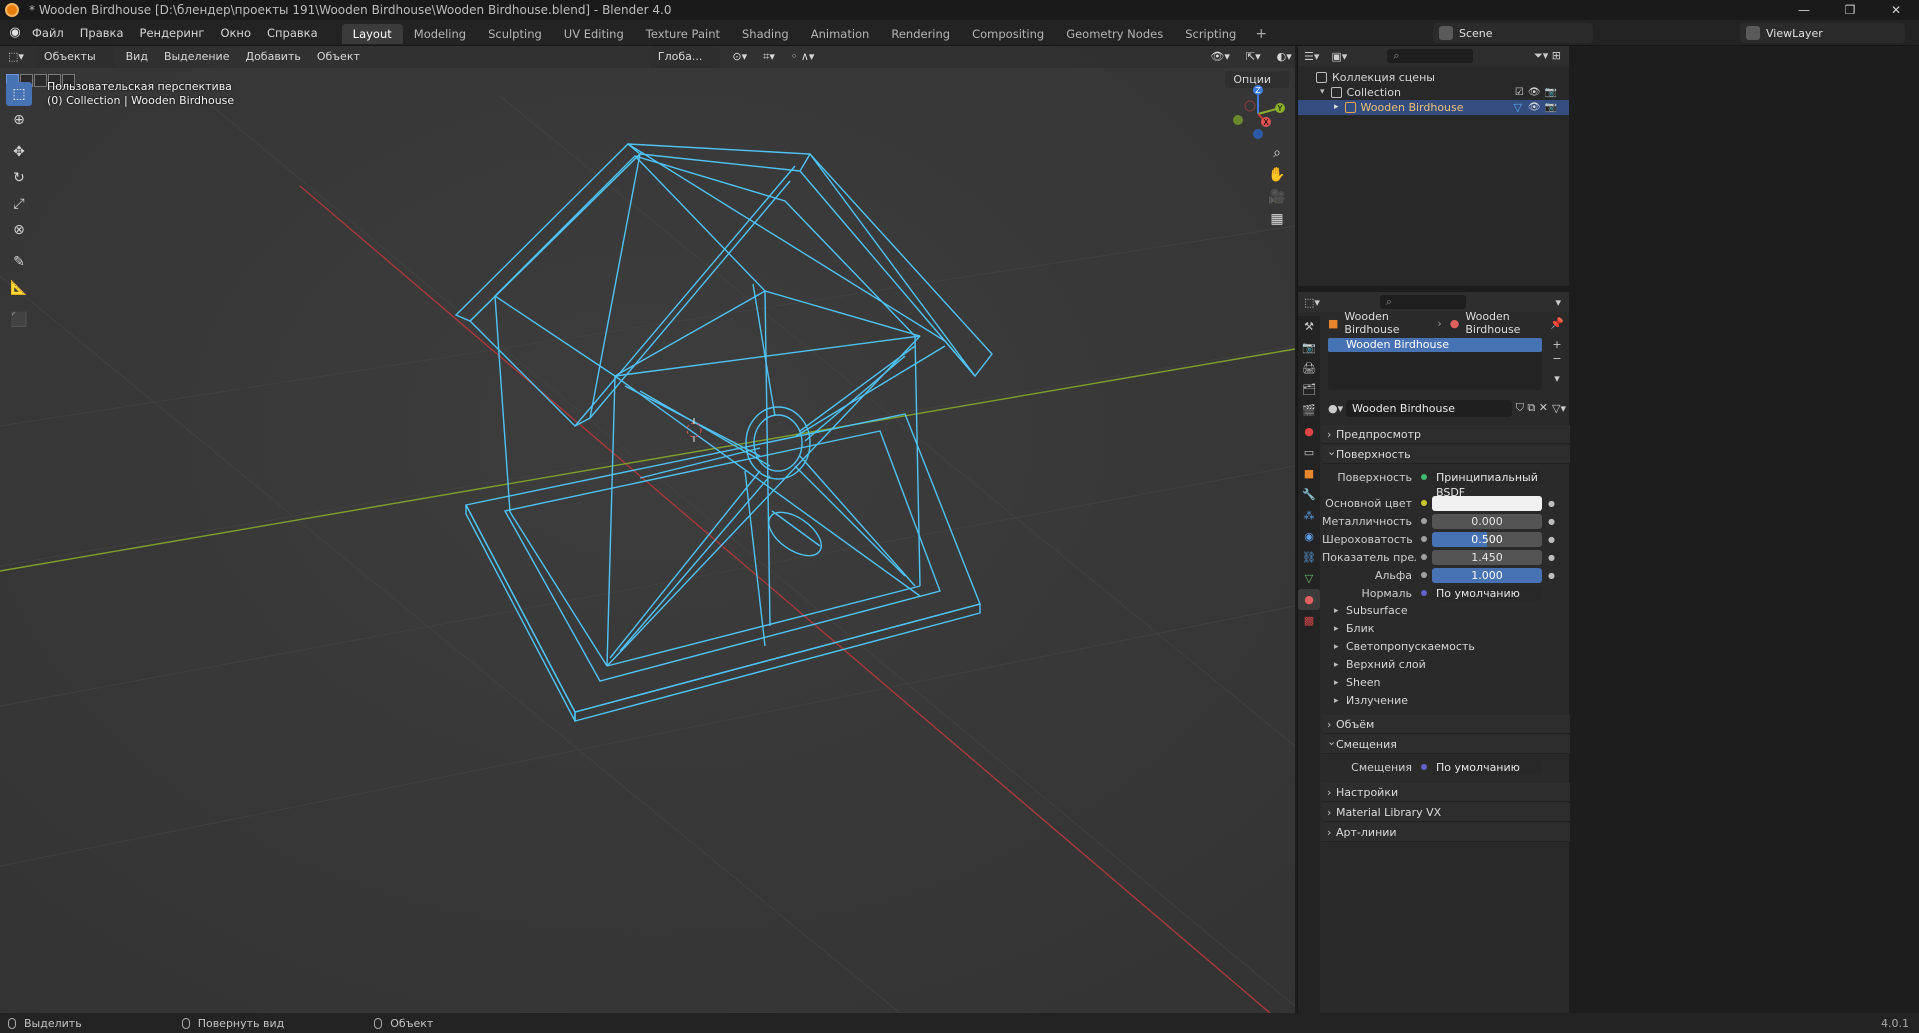  What do you see at coordinates (1311, 56) in the screenshot?
I see `outliner-editor-icon: ☰▾` at bounding box center [1311, 56].